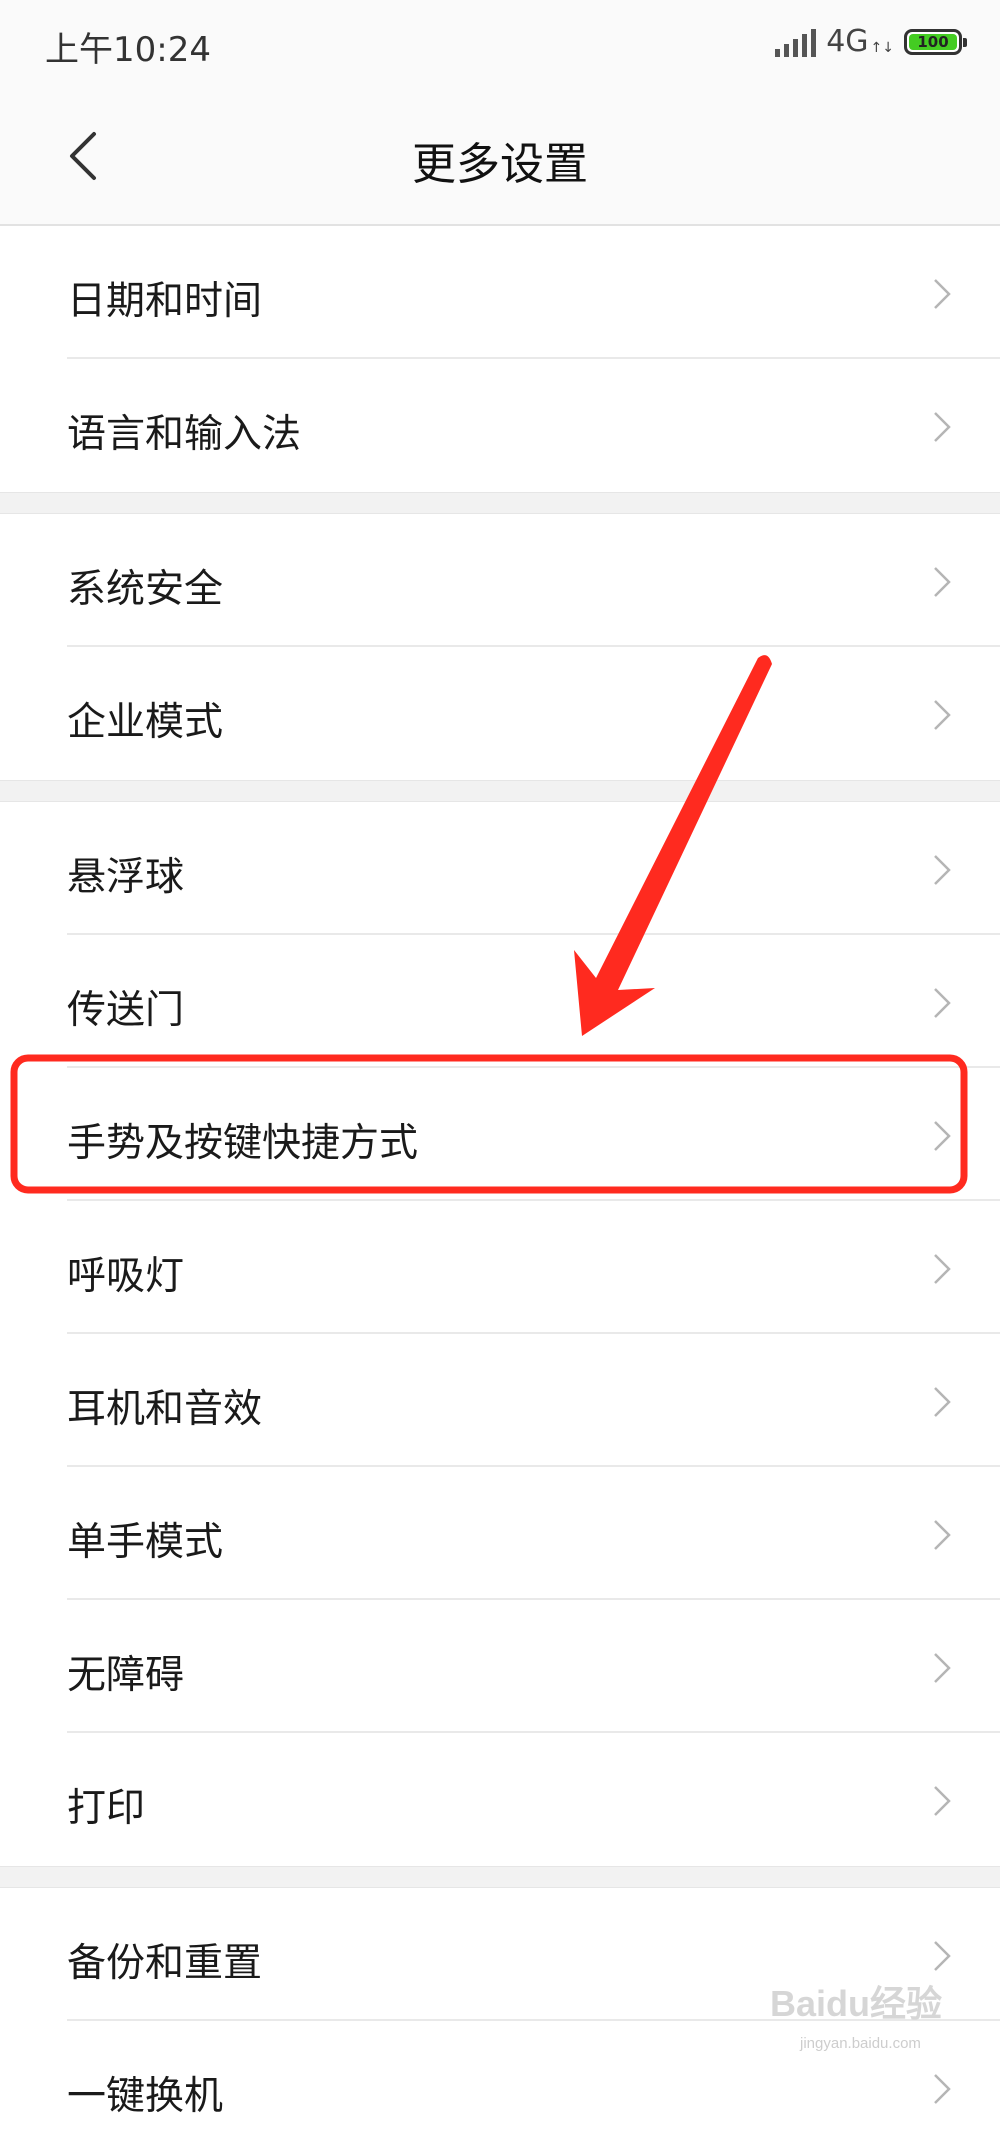 Image resolution: width=1000 pixels, height=2154 pixels. What do you see at coordinates (847, 41) in the screenshot?
I see `network-type: 4G` at bounding box center [847, 41].